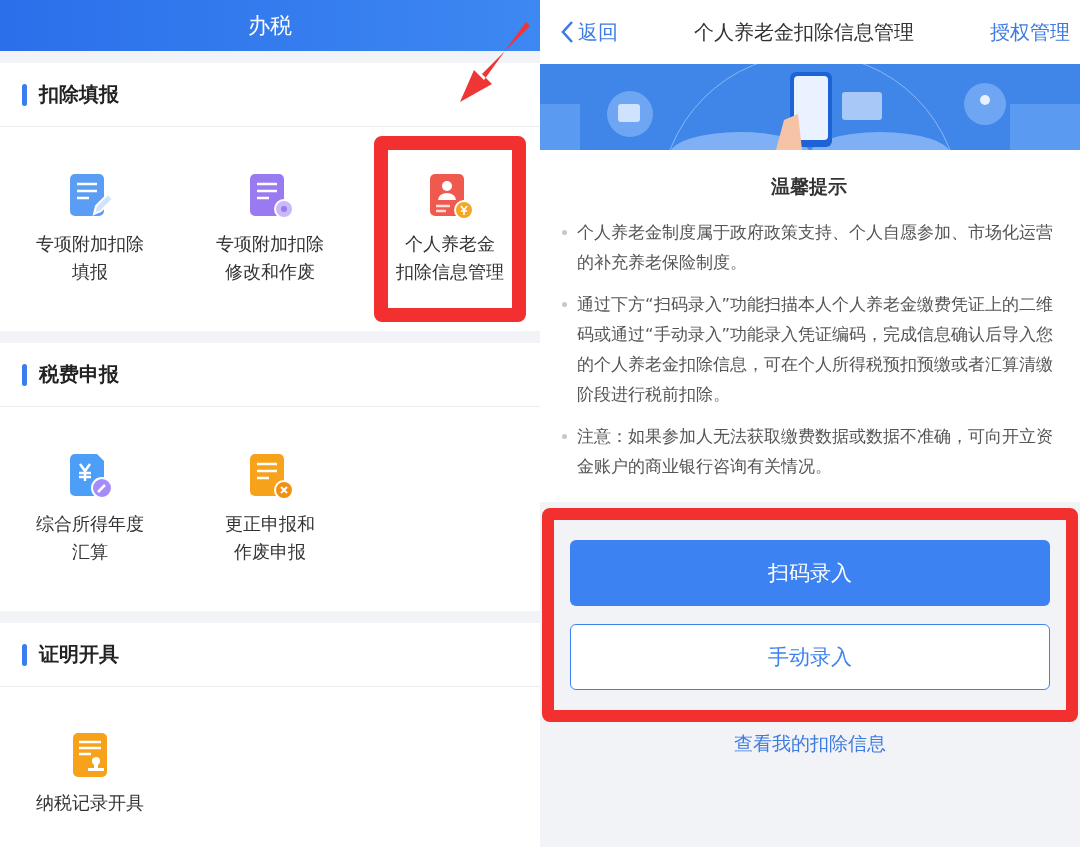  Describe the element at coordinates (1030, 32) in the screenshot. I see `authorization-link: 授权管理` at that location.